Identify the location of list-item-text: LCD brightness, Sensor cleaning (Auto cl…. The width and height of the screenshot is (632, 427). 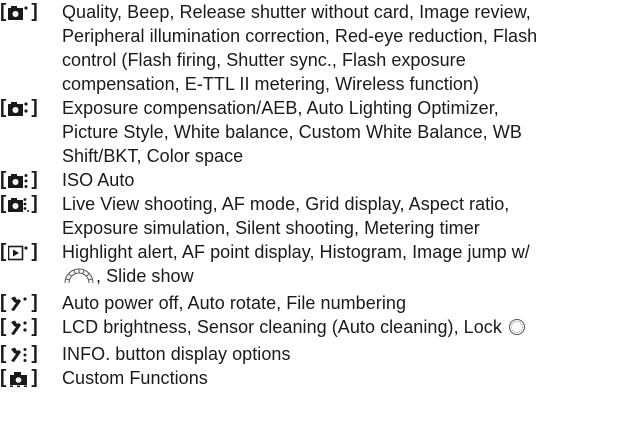
(347, 328).